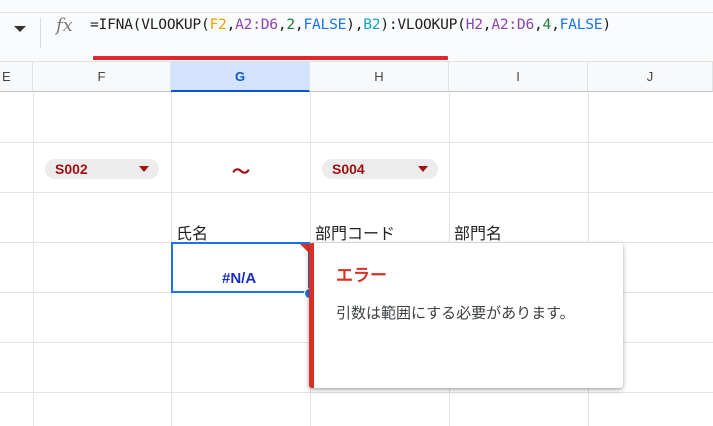 The width and height of the screenshot is (713, 426). Describe the element at coordinates (348, 169) in the screenshot. I see `chip-value: S004` at that location.